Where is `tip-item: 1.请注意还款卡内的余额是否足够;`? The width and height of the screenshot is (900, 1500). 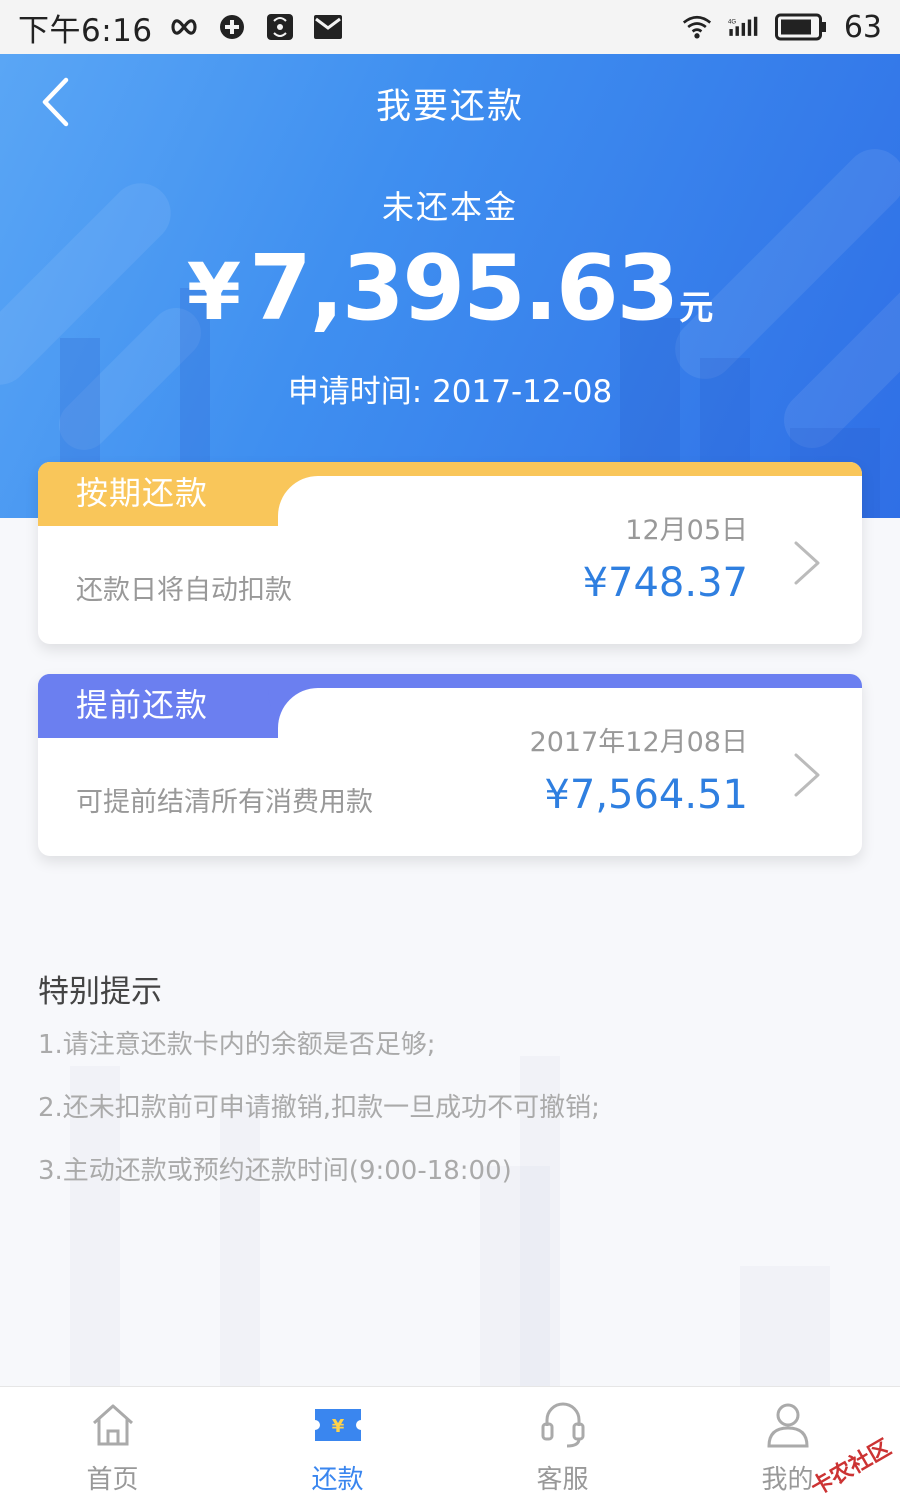 tip-item: 1.请注意还款卡内的余额是否足够; is located at coordinates (237, 1045).